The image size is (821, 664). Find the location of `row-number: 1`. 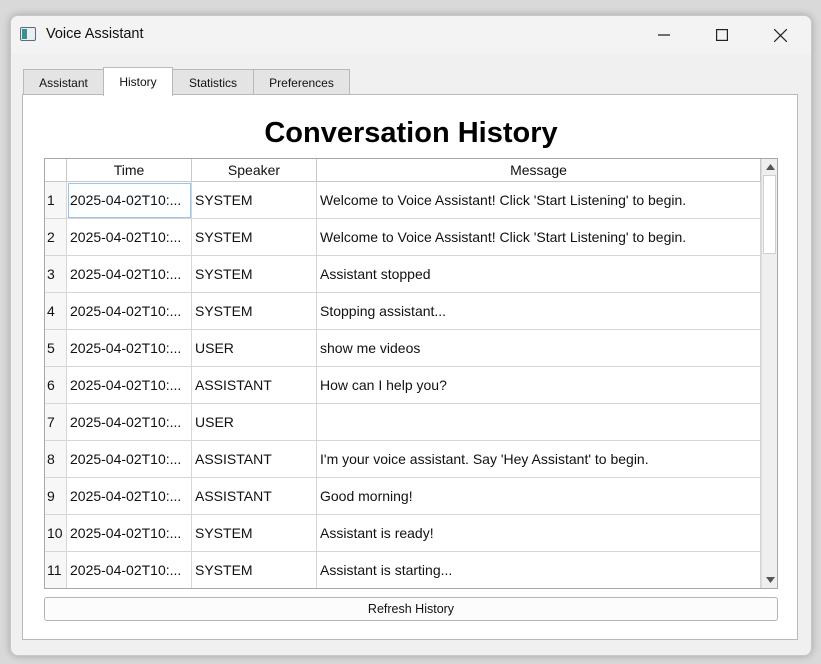

row-number: 1 is located at coordinates (56, 200).